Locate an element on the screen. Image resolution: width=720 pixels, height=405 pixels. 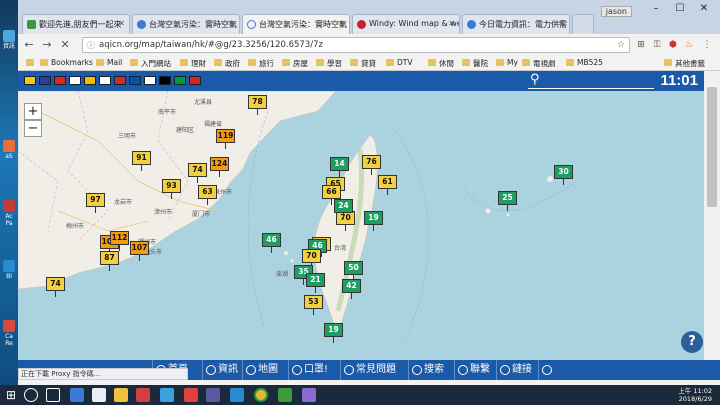
aqi-station-marker: 50 is located at coordinates (353, 271).